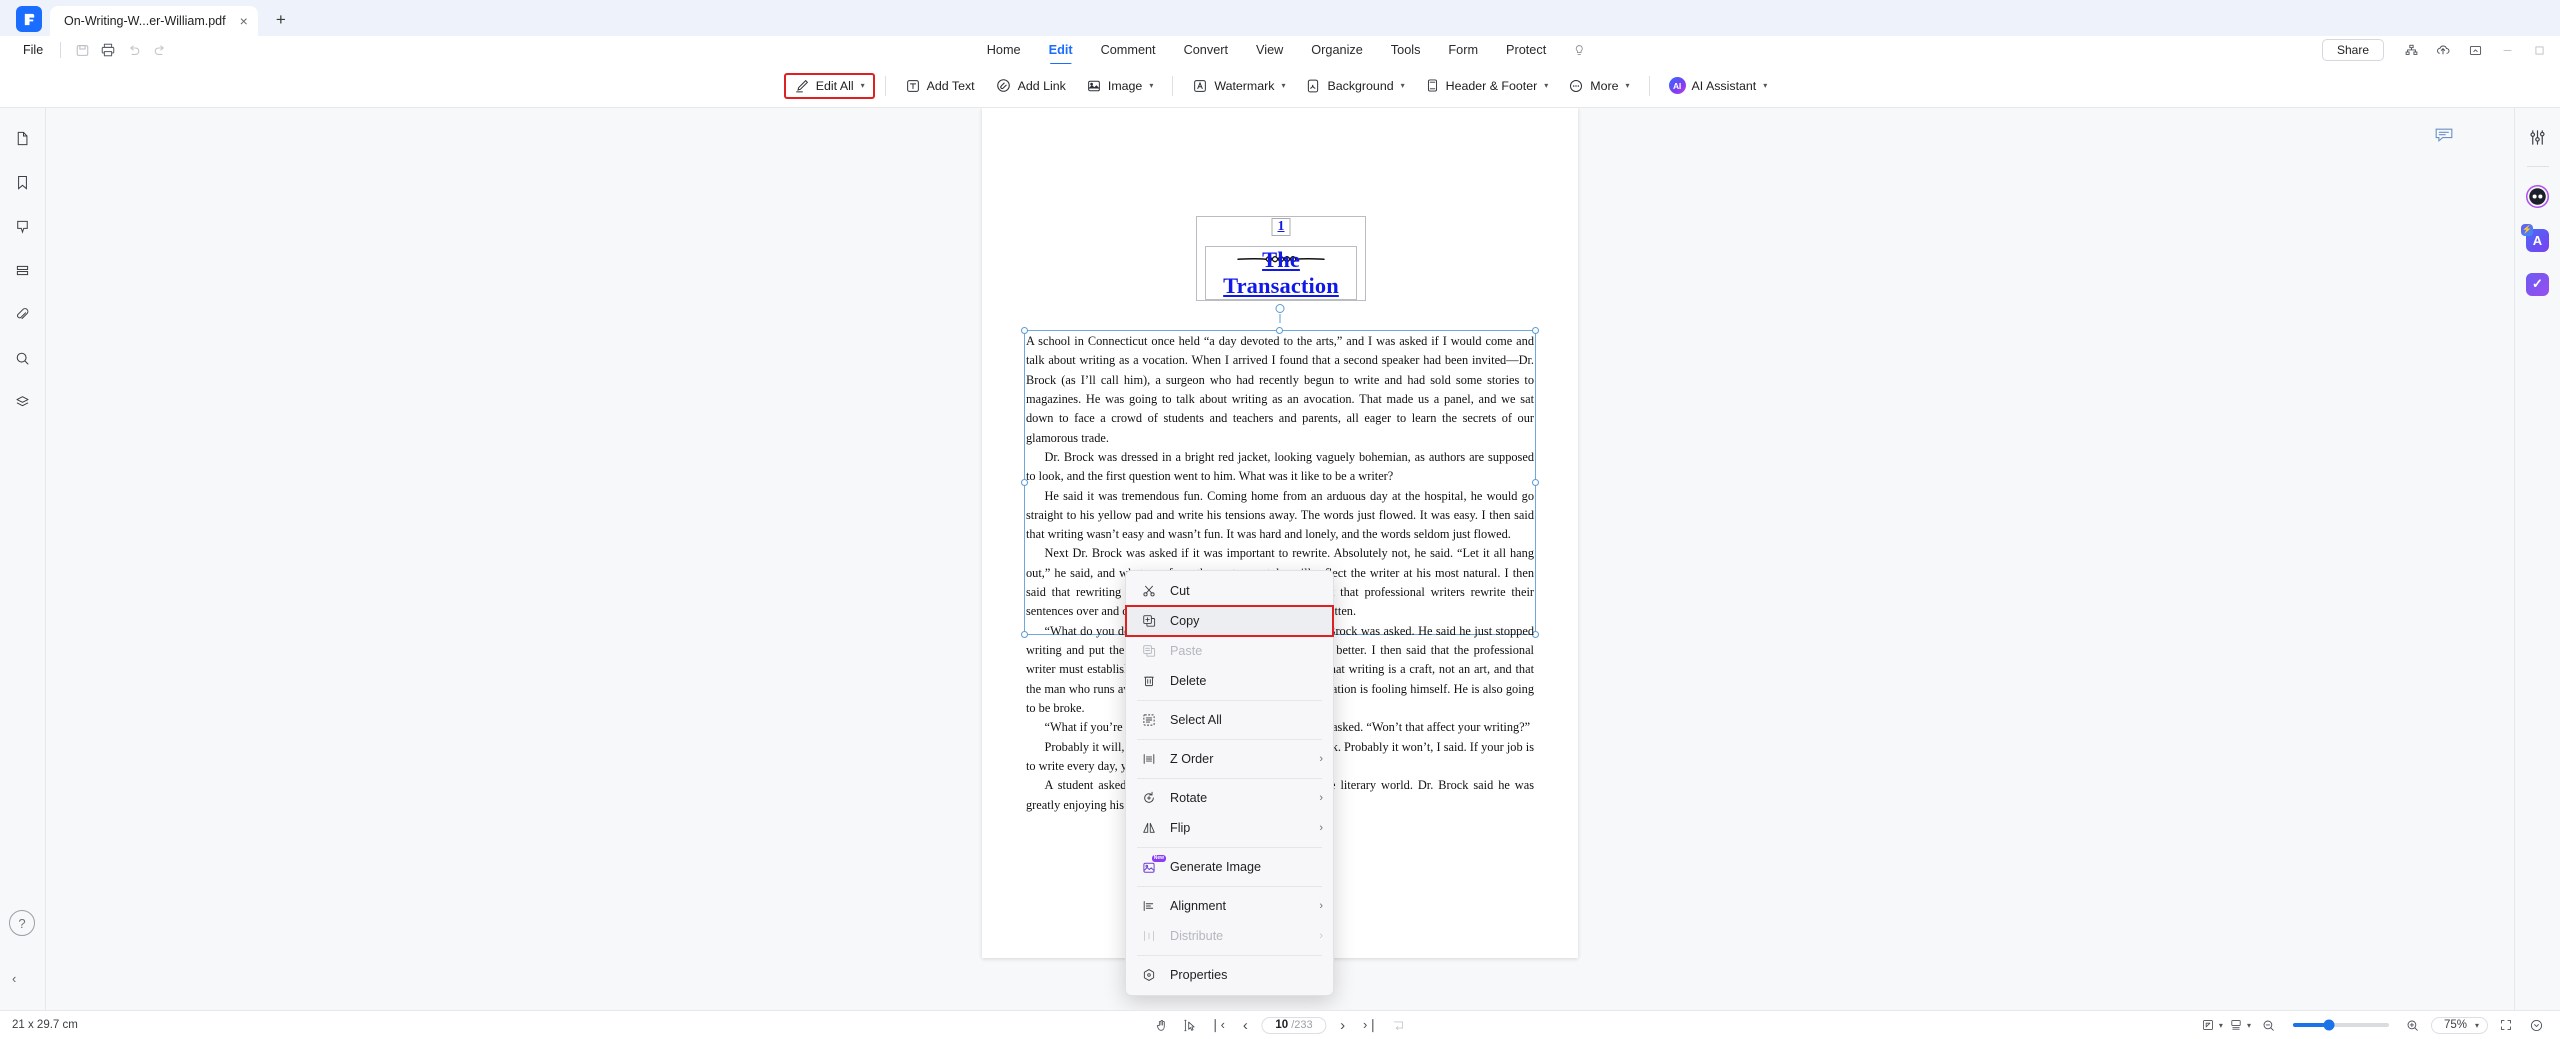 The image size is (2560, 1039). Describe the element at coordinates (2340, 1025) in the screenshot. I see `zoom-slider` at that location.